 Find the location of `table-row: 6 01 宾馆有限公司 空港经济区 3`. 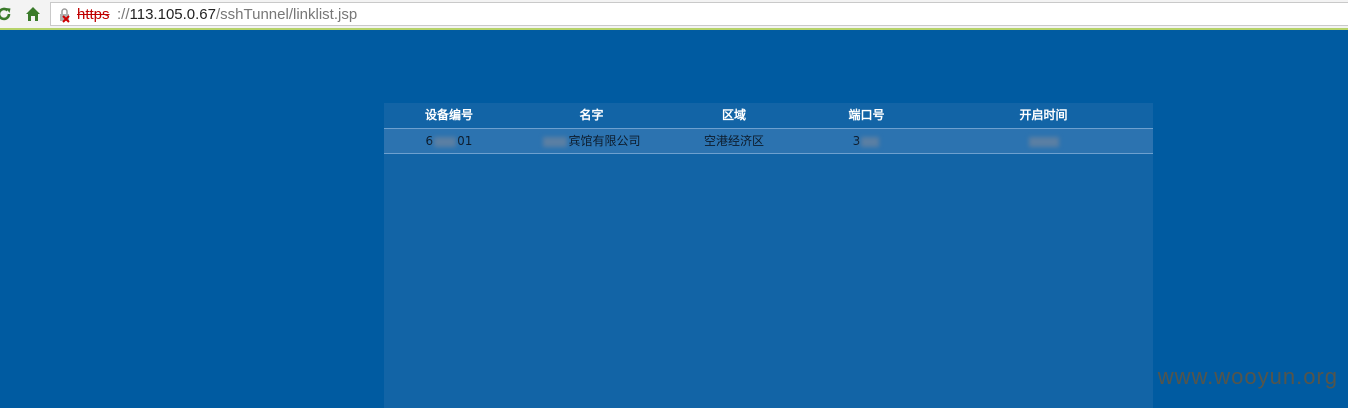

table-row: 6 01 宾馆有限公司 空港经济区 3 is located at coordinates (768, 141).